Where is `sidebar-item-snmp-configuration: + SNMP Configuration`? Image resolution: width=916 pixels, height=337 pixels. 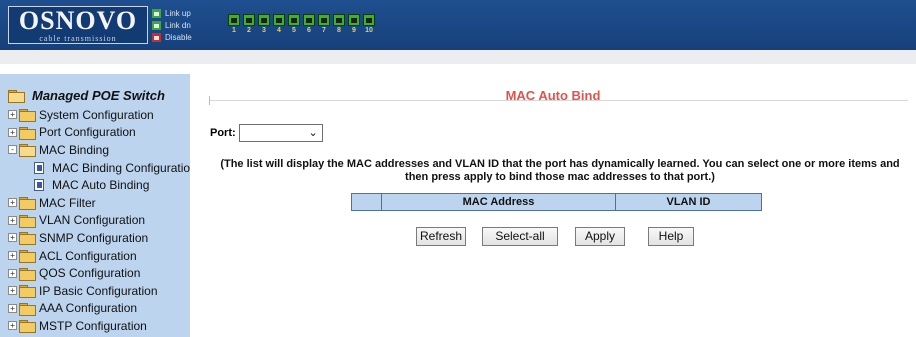
sidebar-item-snmp-configuration: + SNMP Configuration is located at coordinates (102, 238).